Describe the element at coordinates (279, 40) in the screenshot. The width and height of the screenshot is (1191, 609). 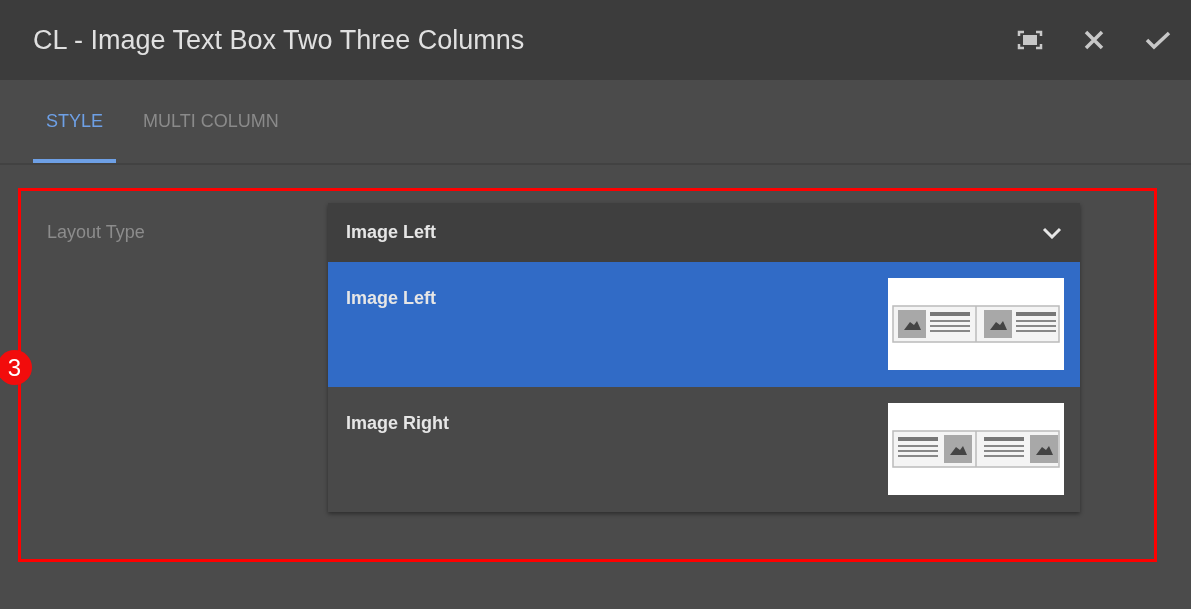
I see `dialog-title: CL - Image Text Box Two Three Columns` at that location.